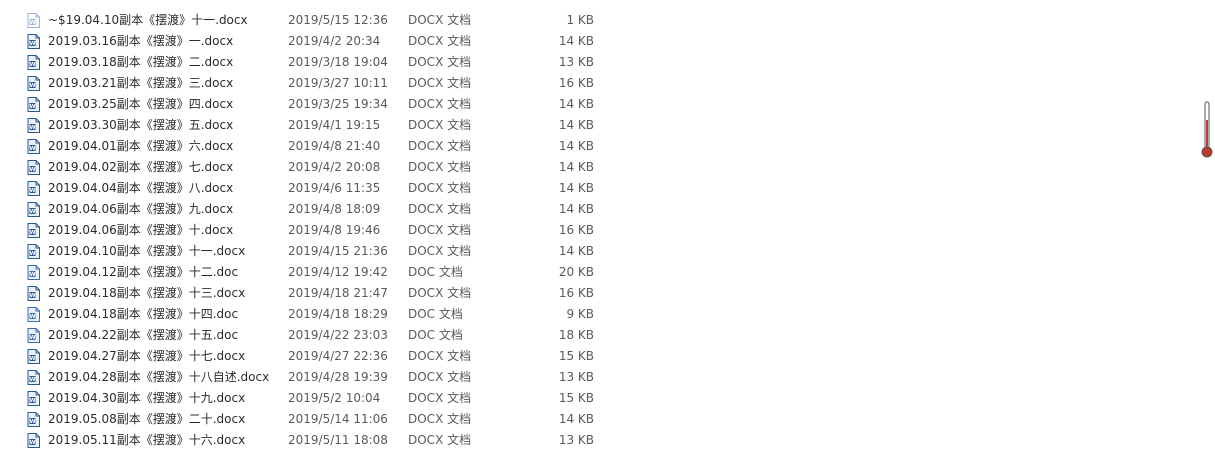  Describe the element at coordinates (1207, 130) in the screenshot. I see `thermometer-scroll-indicator-icon` at that location.